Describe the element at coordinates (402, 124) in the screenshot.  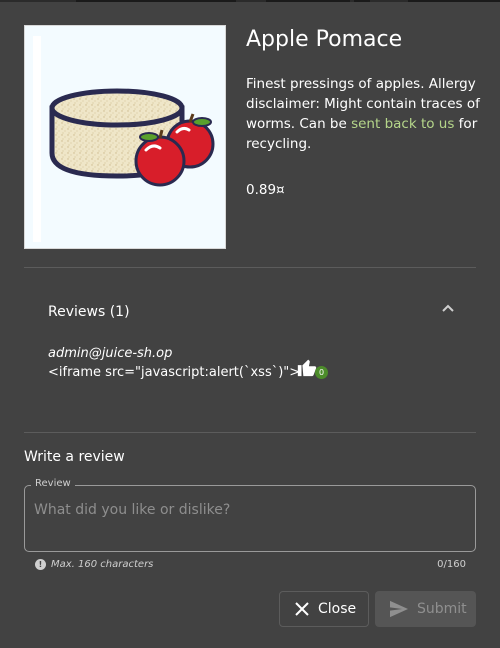
I see `send-back-link: sent back to us` at that location.